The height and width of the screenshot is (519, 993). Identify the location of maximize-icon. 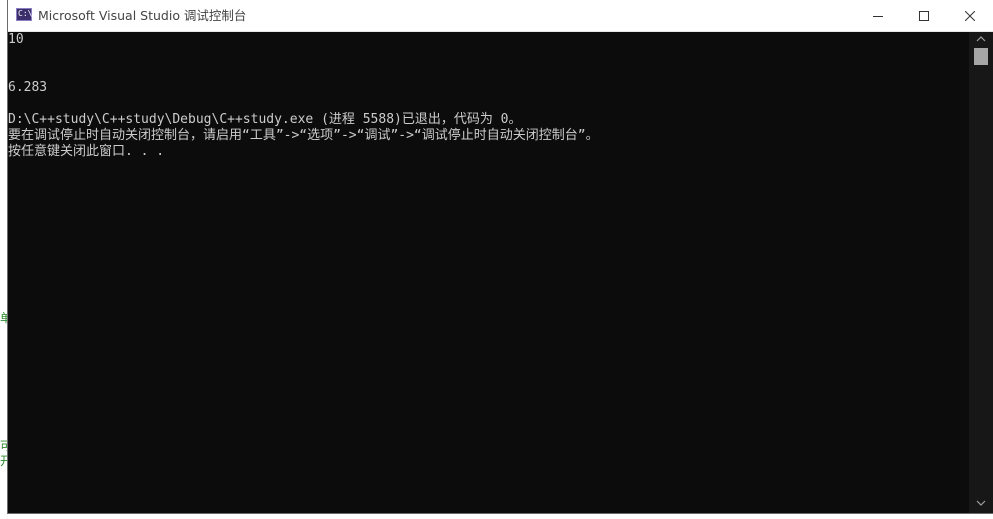
(924, 15).